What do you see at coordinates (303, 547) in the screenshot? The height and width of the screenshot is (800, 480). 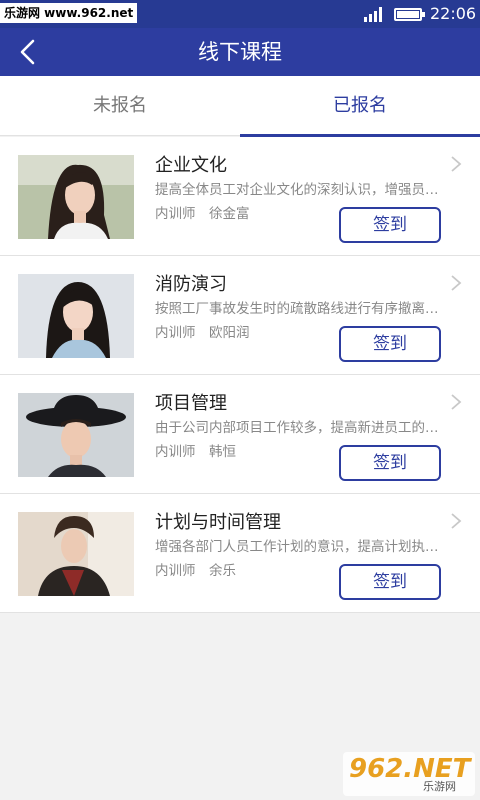 I see `course-description: 增强各部门人员工作计划的意识，提高计划执行能力` at bounding box center [303, 547].